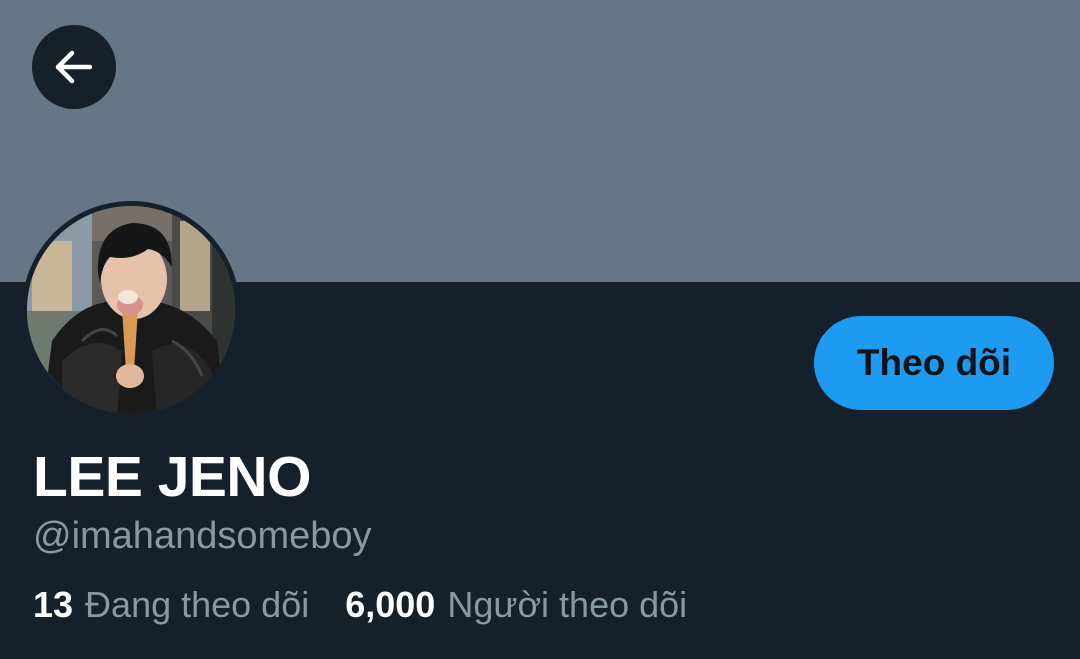 The image size is (1080, 659). What do you see at coordinates (202, 536) in the screenshot?
I see `username-handle: @imahandsomeboy` at bounding box center [202, 536].